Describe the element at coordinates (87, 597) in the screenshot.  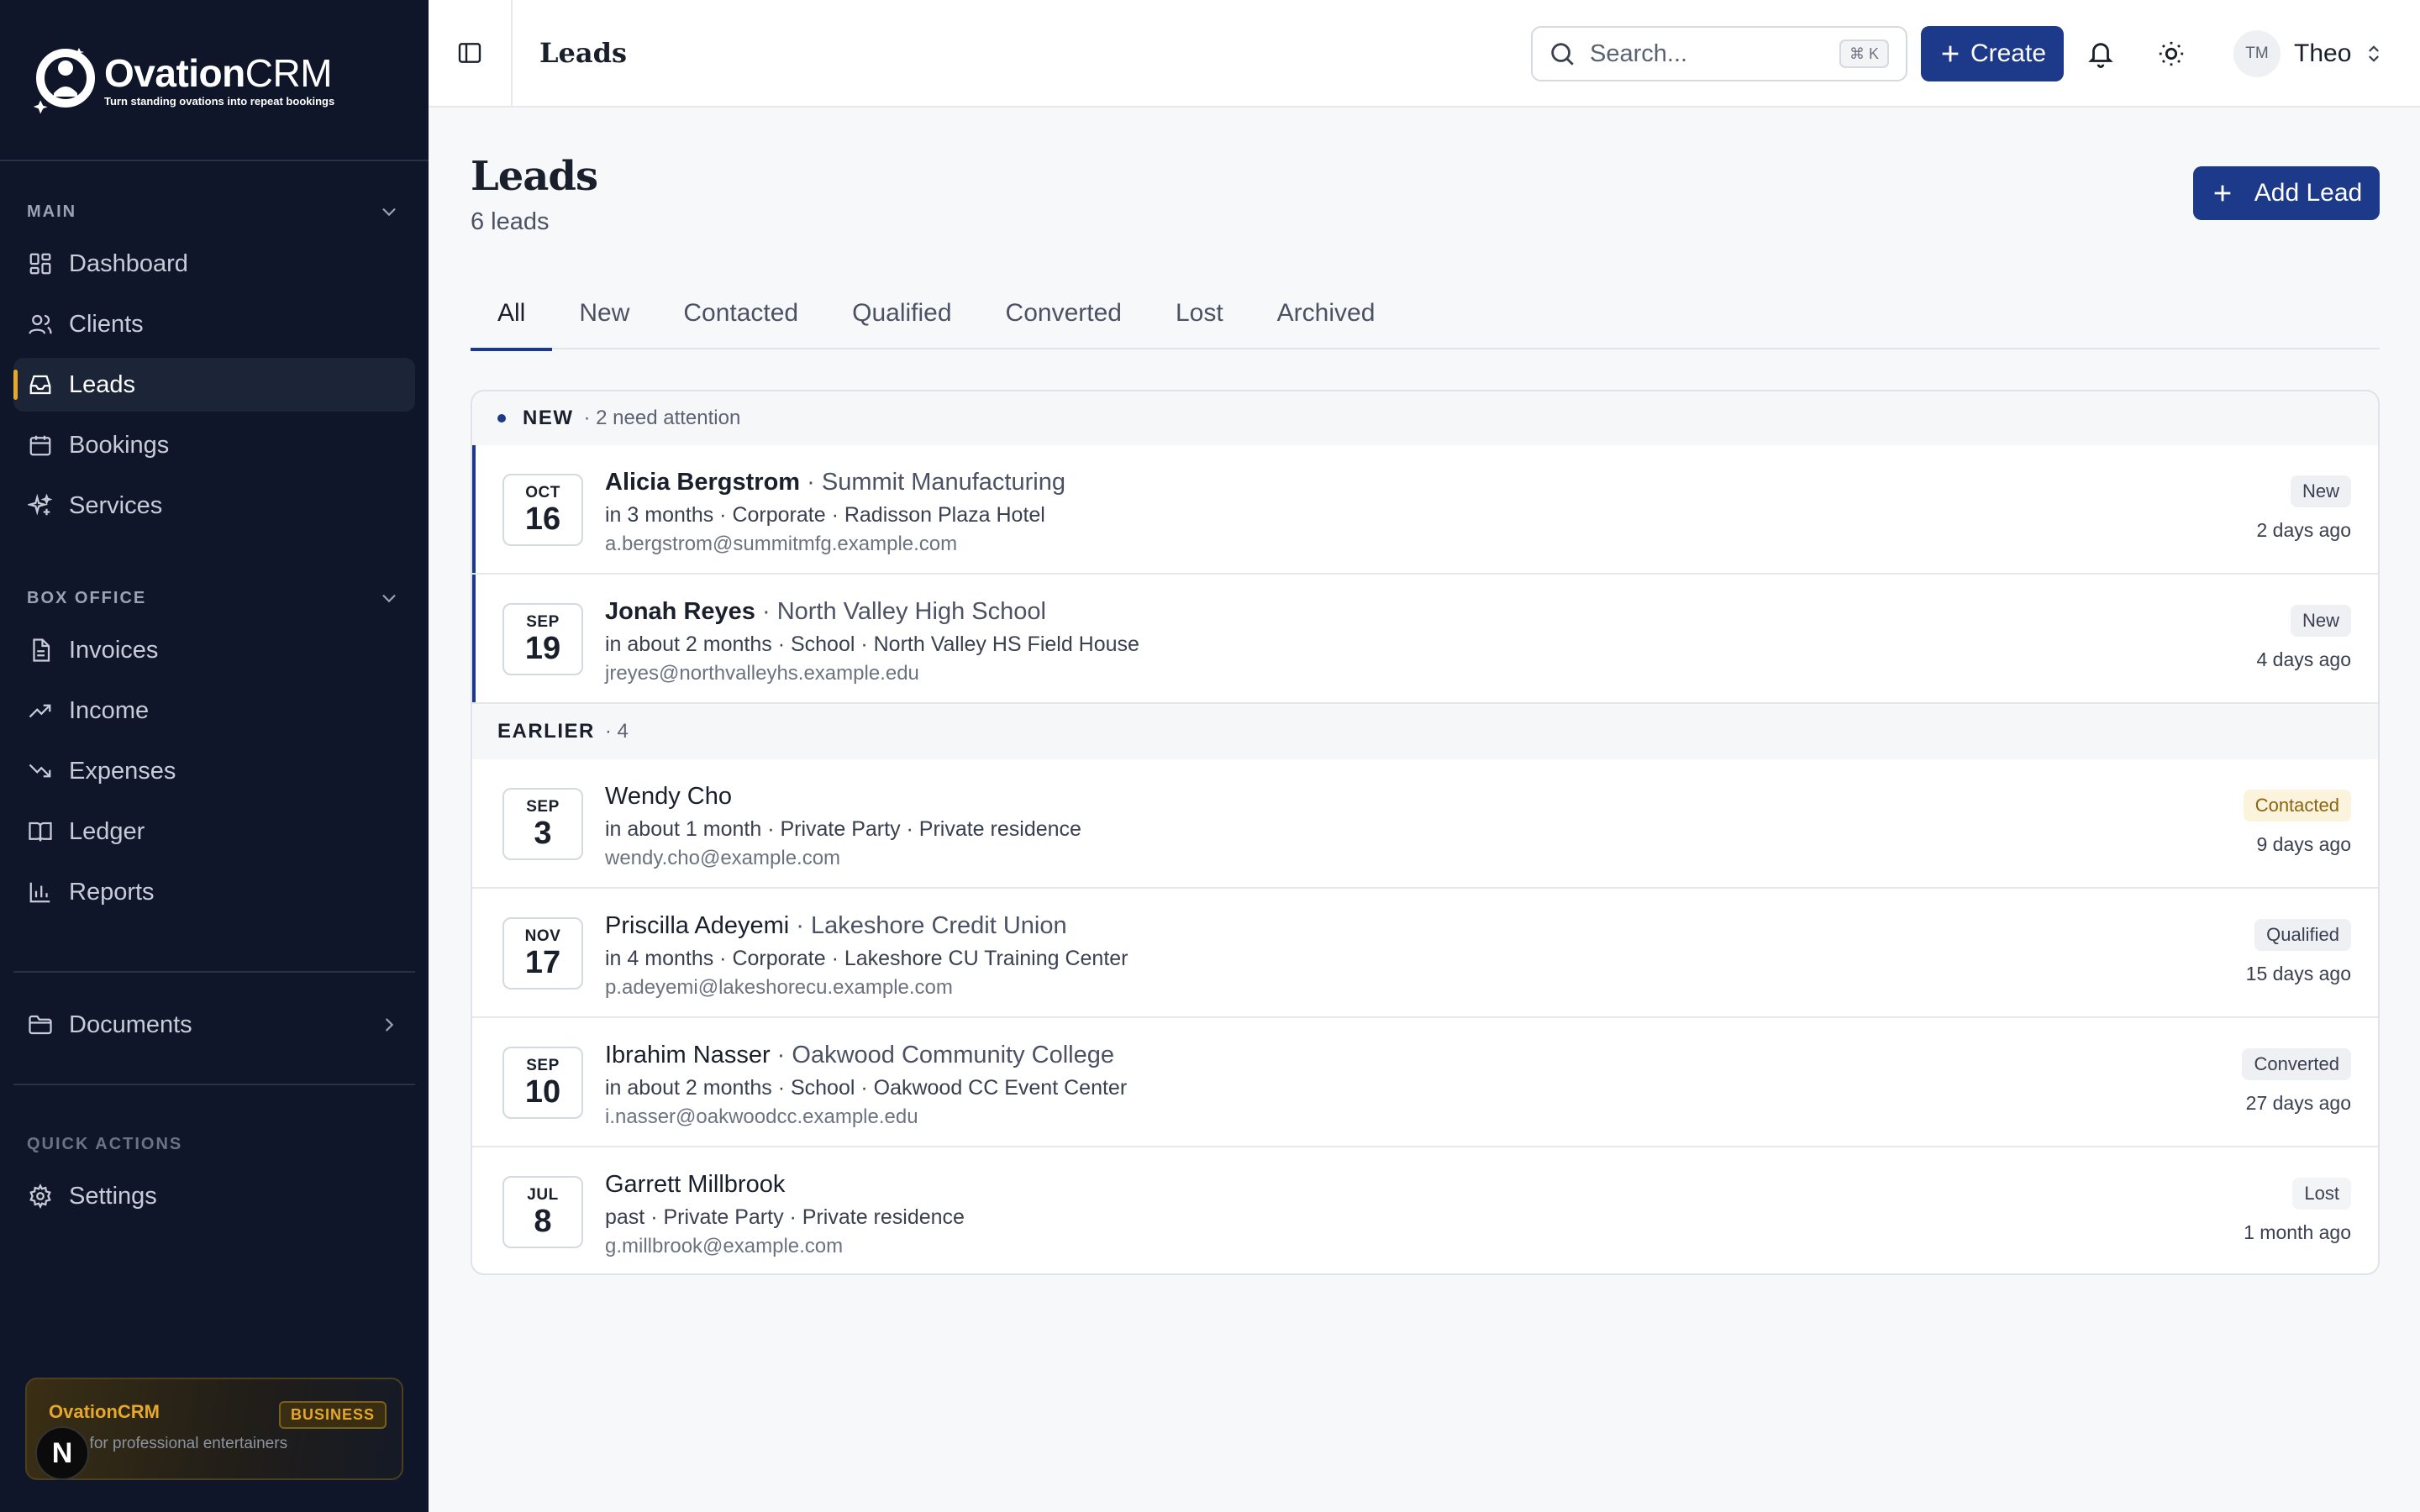
I see `section-box-office-label: BOX OFFICE` at that location.